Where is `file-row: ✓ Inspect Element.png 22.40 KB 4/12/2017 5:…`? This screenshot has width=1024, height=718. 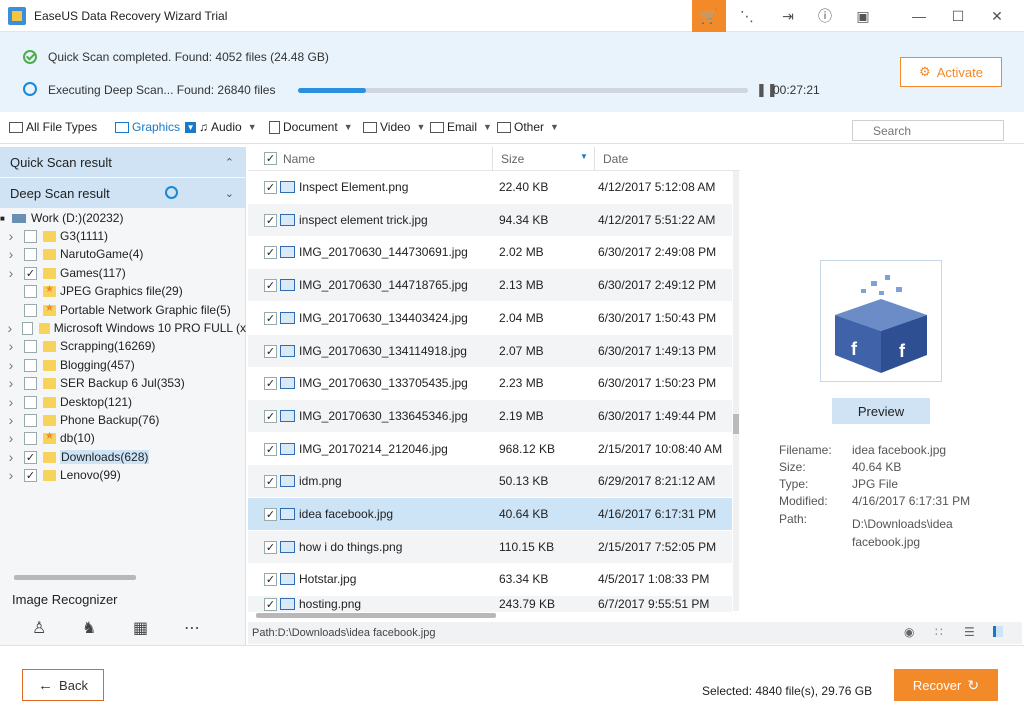
file-row: ✓ Inspect Element.png 22.40 KB 4/12/2017 5:… is located at coordinates (490, 187).